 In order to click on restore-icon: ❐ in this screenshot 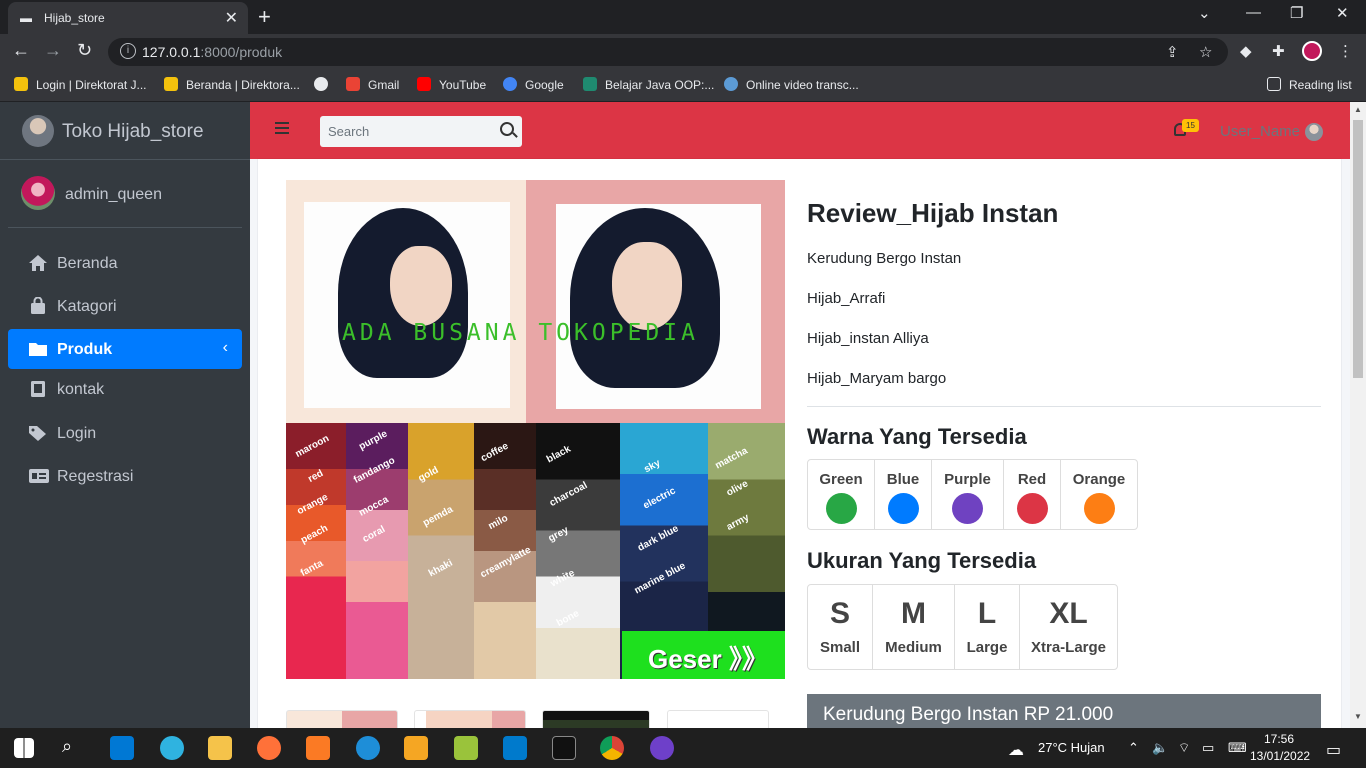, I will do `click(1296, 13)`.